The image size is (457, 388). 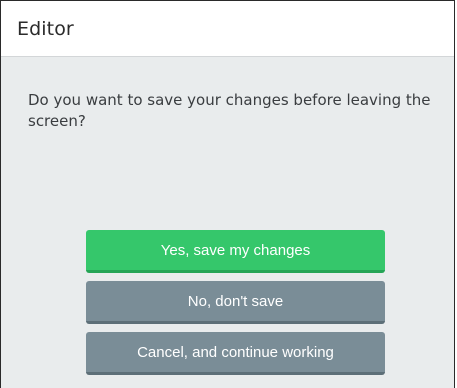 I want to click on cancel-button: Cancel, and continue working, so click(x=235, y=353).